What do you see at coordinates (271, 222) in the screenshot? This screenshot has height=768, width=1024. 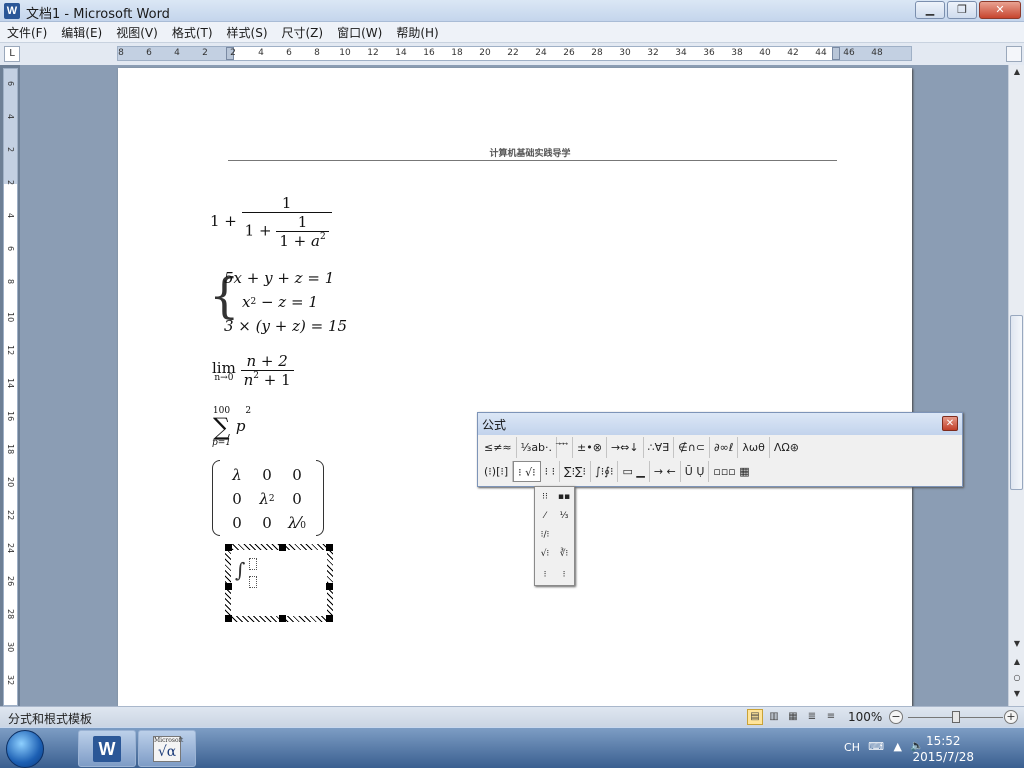 I see `equation-continued-fraction: 1 + 1 1 + 1 1 + a2` at bounding box center [271, 222].